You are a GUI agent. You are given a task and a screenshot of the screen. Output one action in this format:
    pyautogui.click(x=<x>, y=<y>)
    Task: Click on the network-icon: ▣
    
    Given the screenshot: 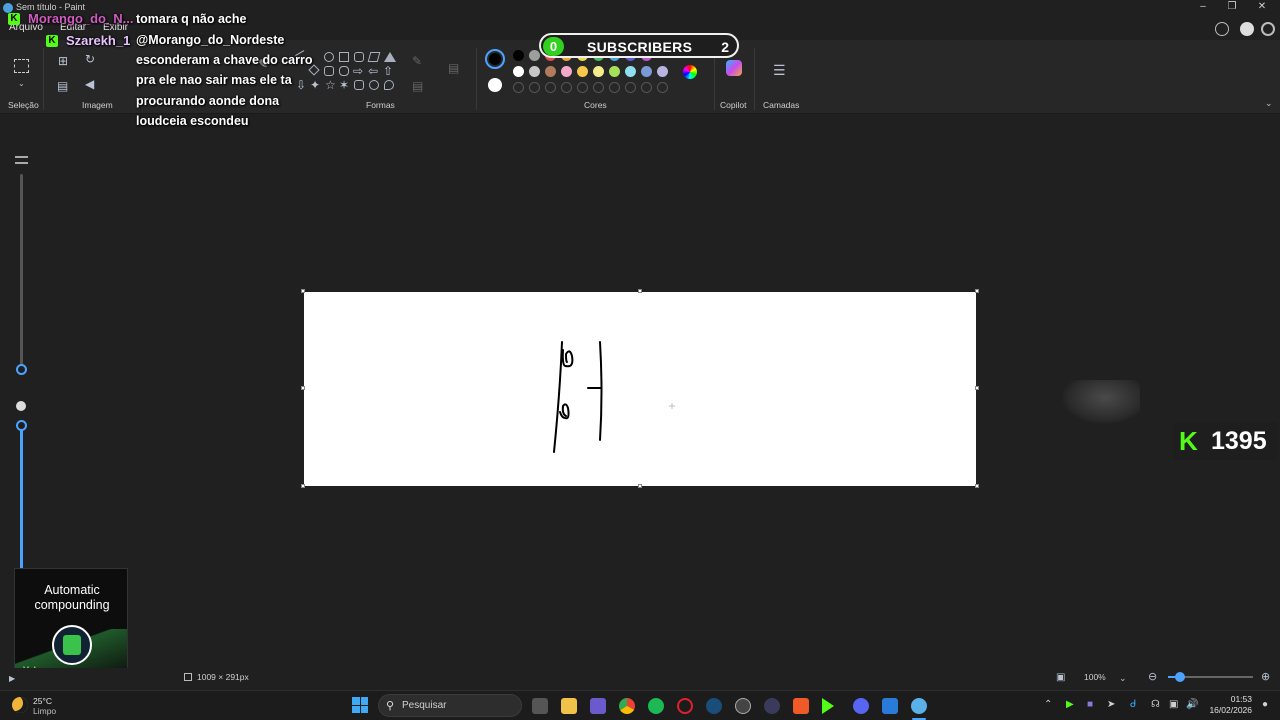 What is the action you would take?
    pyautogui.click(x=1173, y=704)
    